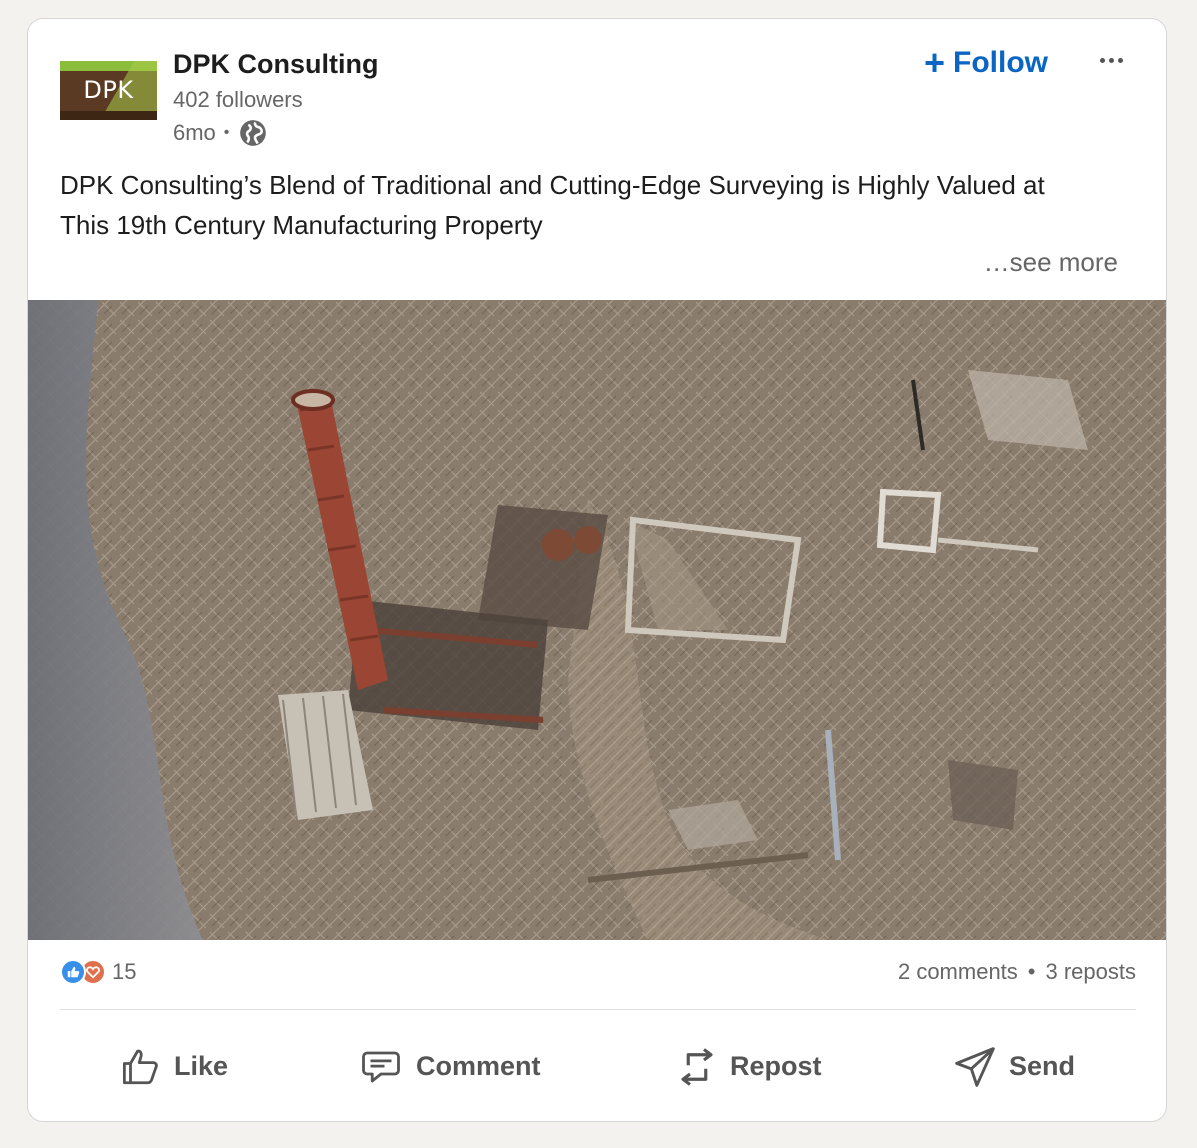 The width and height of the screenshot is (1197, 1148). Describe the element at coordinates (983, 795) in the screenshot. I see `small-ruin` at that location.